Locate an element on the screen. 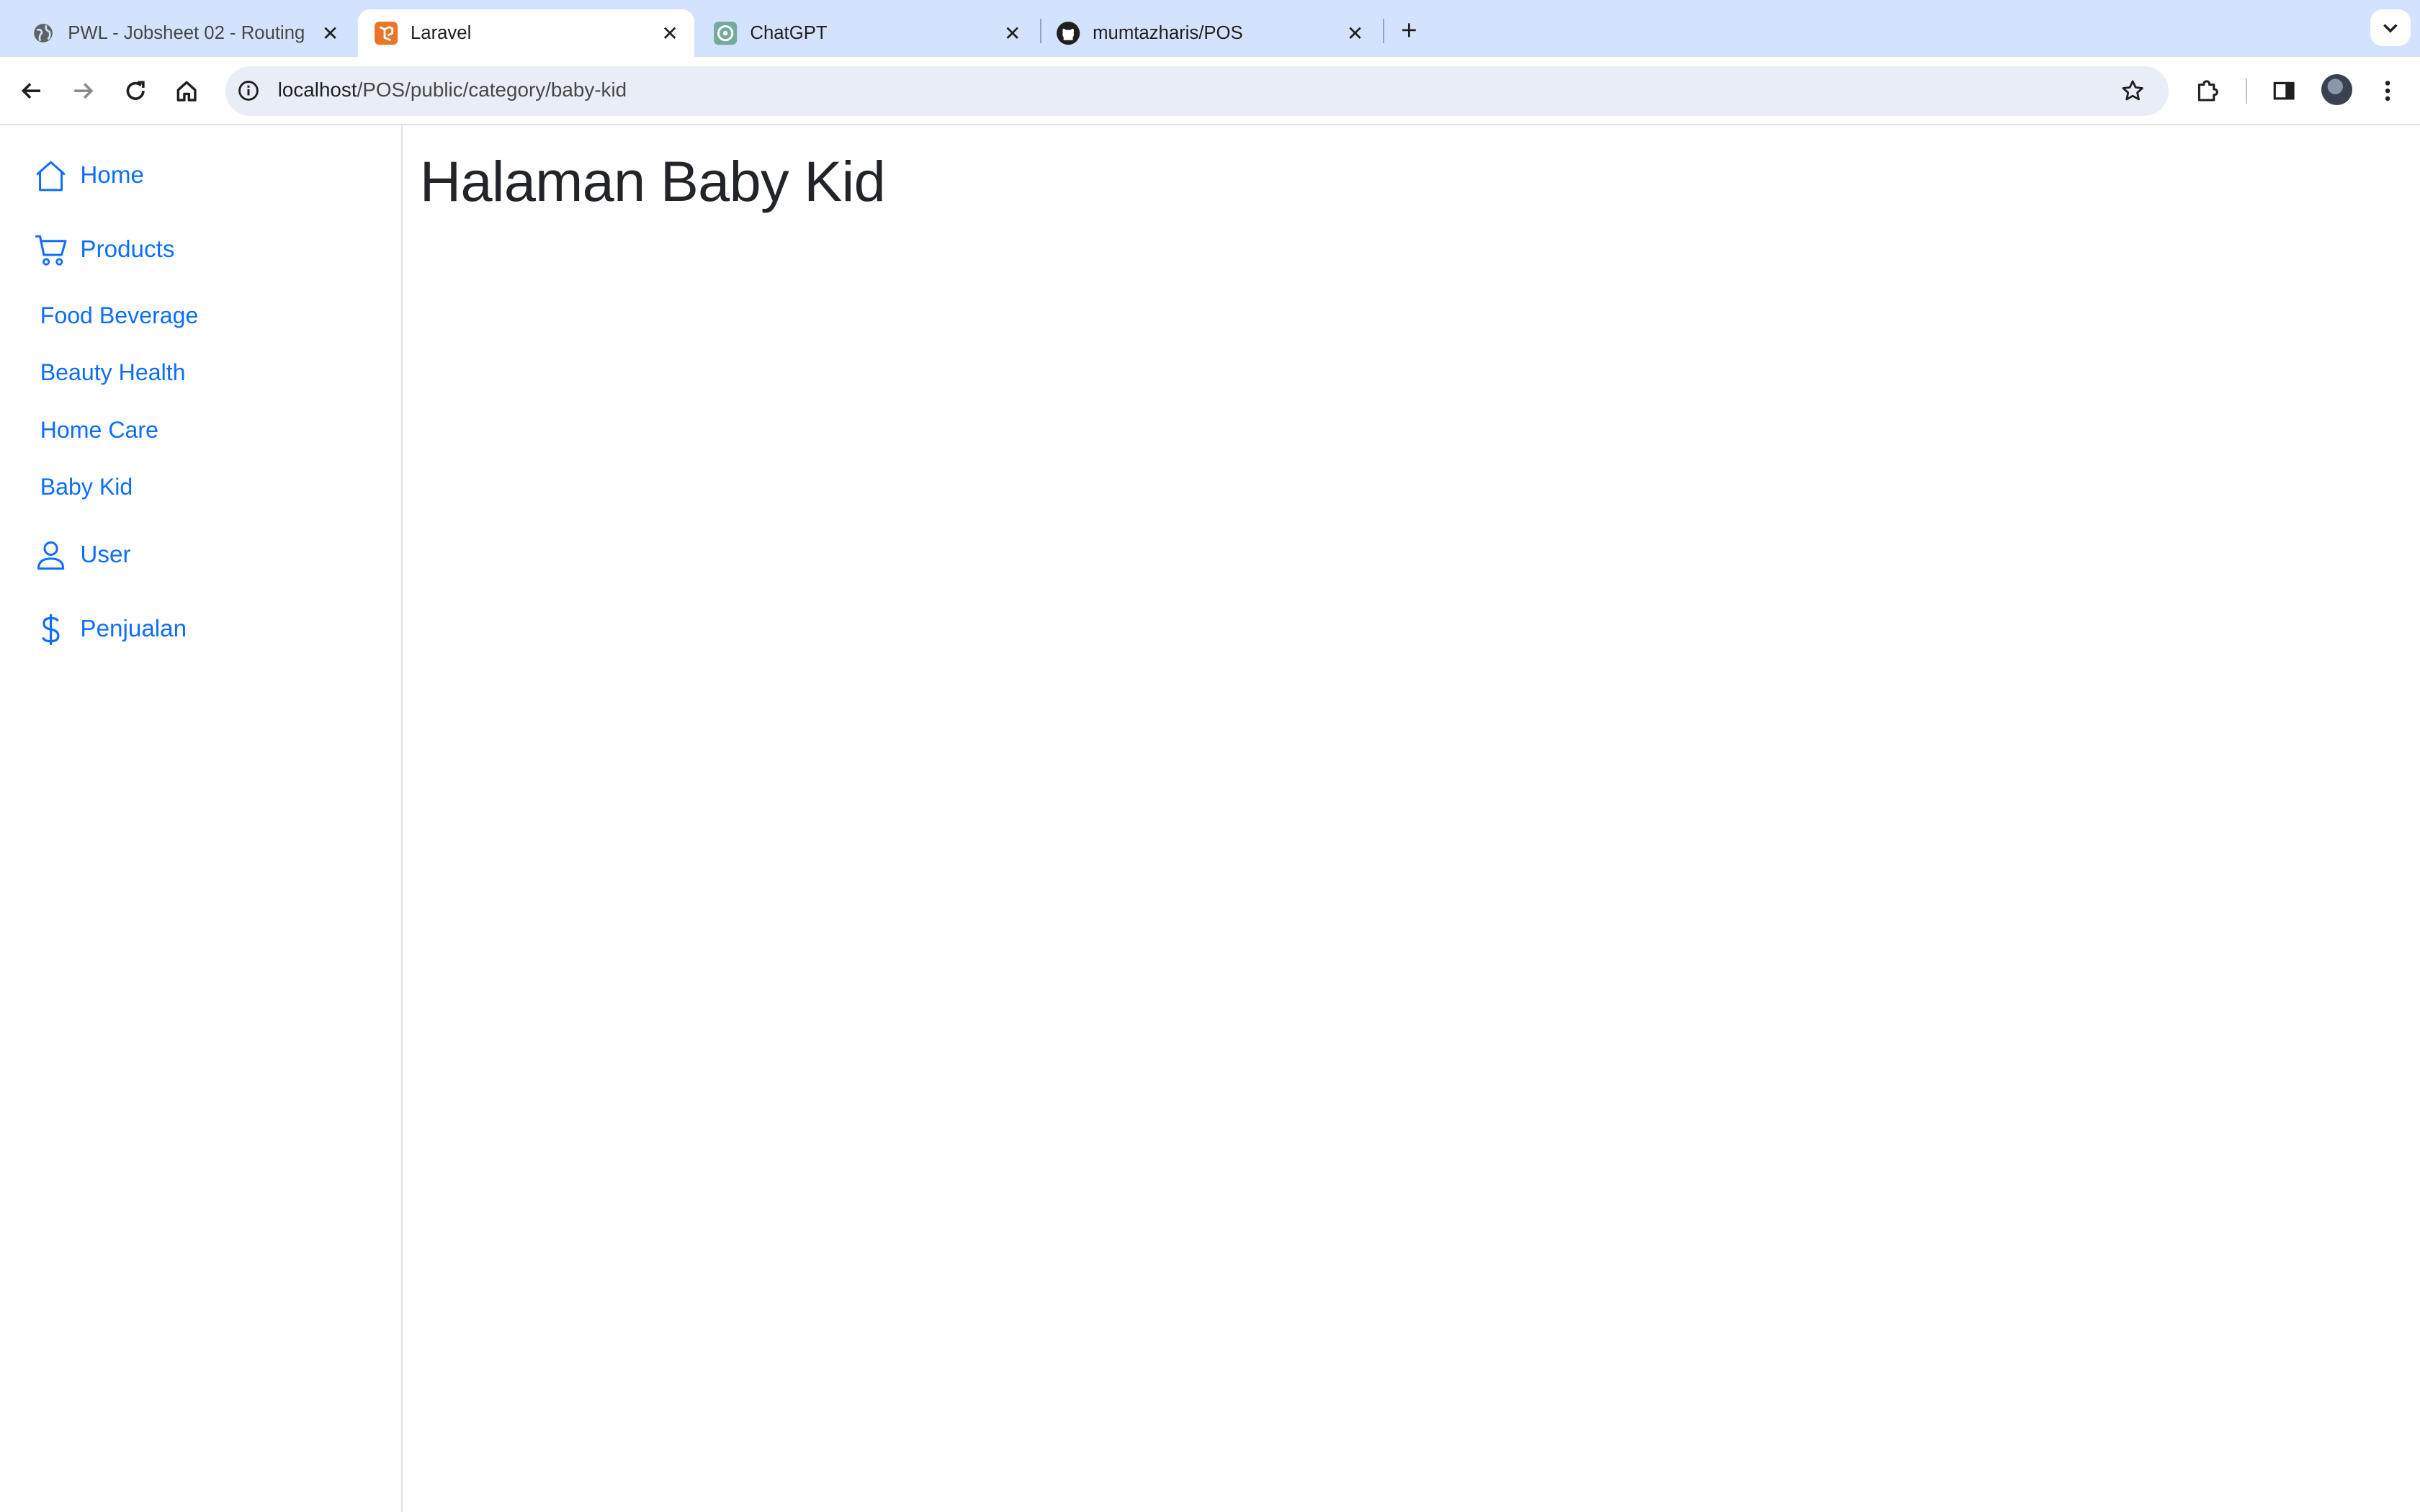 Image resolution: width=2420 pixels, height=1512 pixels. github-icon is located at coordinates (1068, 33).